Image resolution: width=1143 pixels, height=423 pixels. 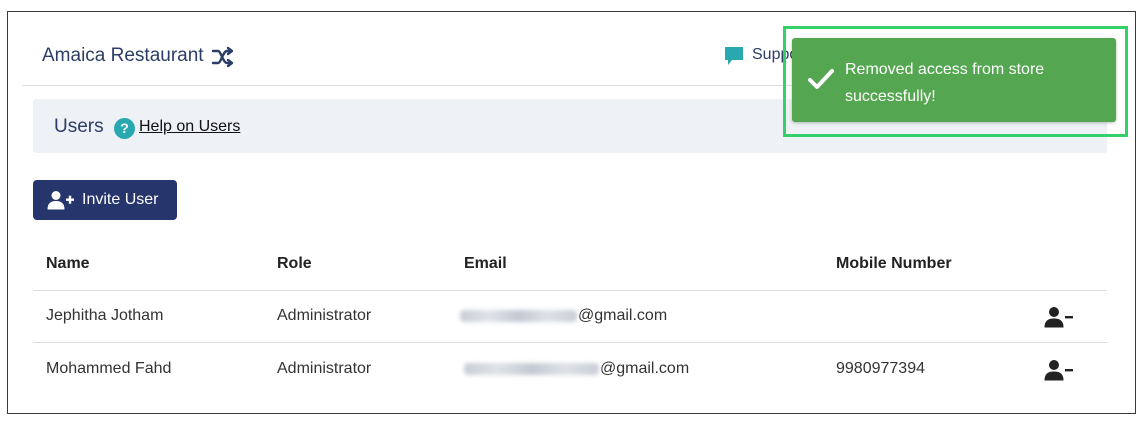 I want to click on invite-user-label: Invite User, so click(x=120, y=199).